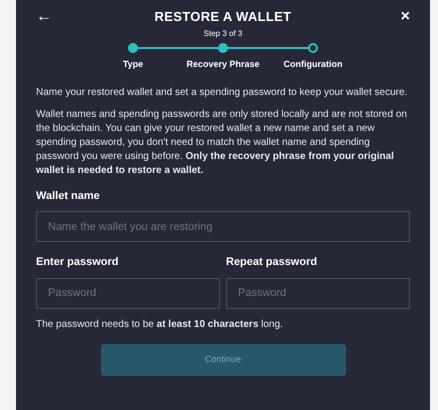  What do you see at coordinates (313, 64) in the screenshot?
I see `step-label: Configuration` at bounding box center [313, 64].